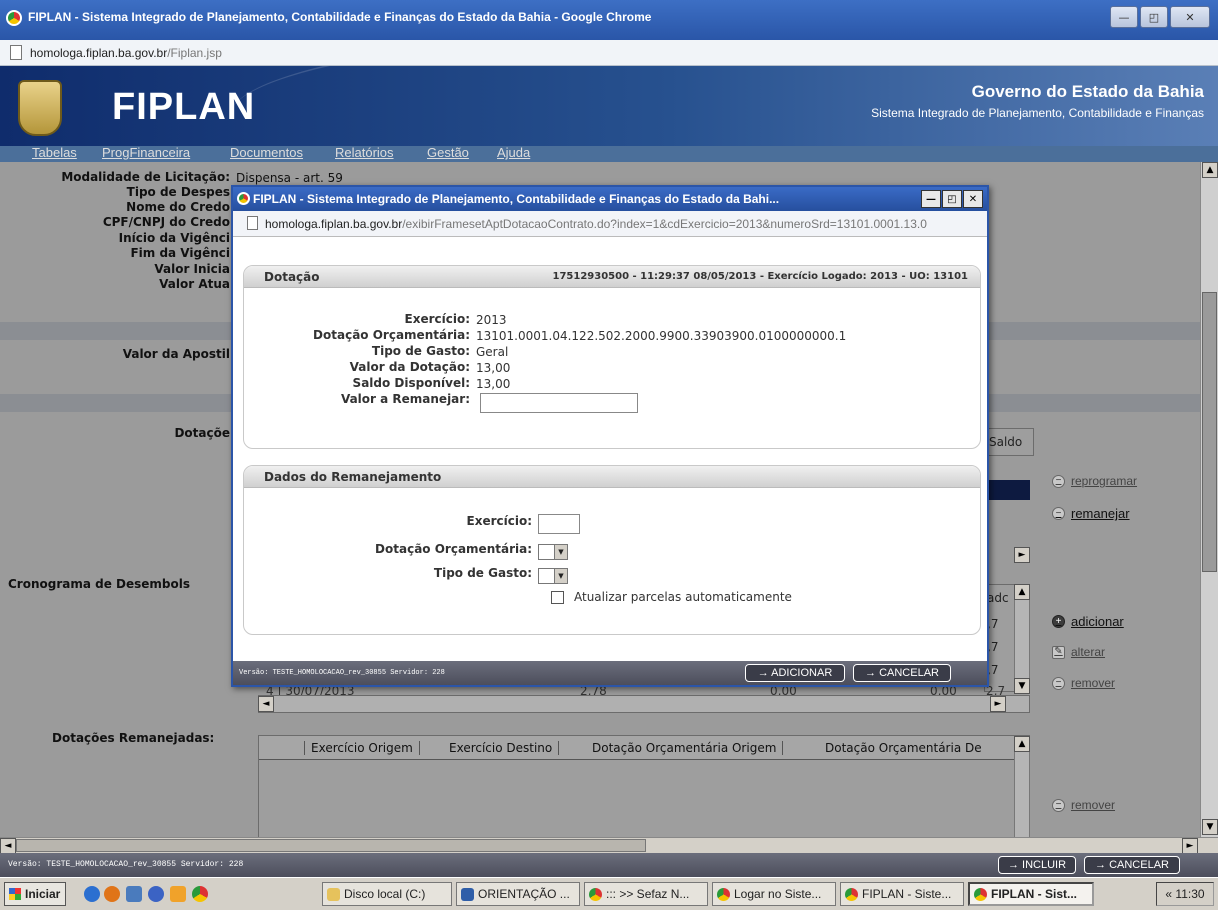  What do you see at coordinates (126, 53) in the screenshot?
I see `url-text: homologa.fiplan.ba.gov.br/Fiplan.jsp` at bounding box center [126, 53].